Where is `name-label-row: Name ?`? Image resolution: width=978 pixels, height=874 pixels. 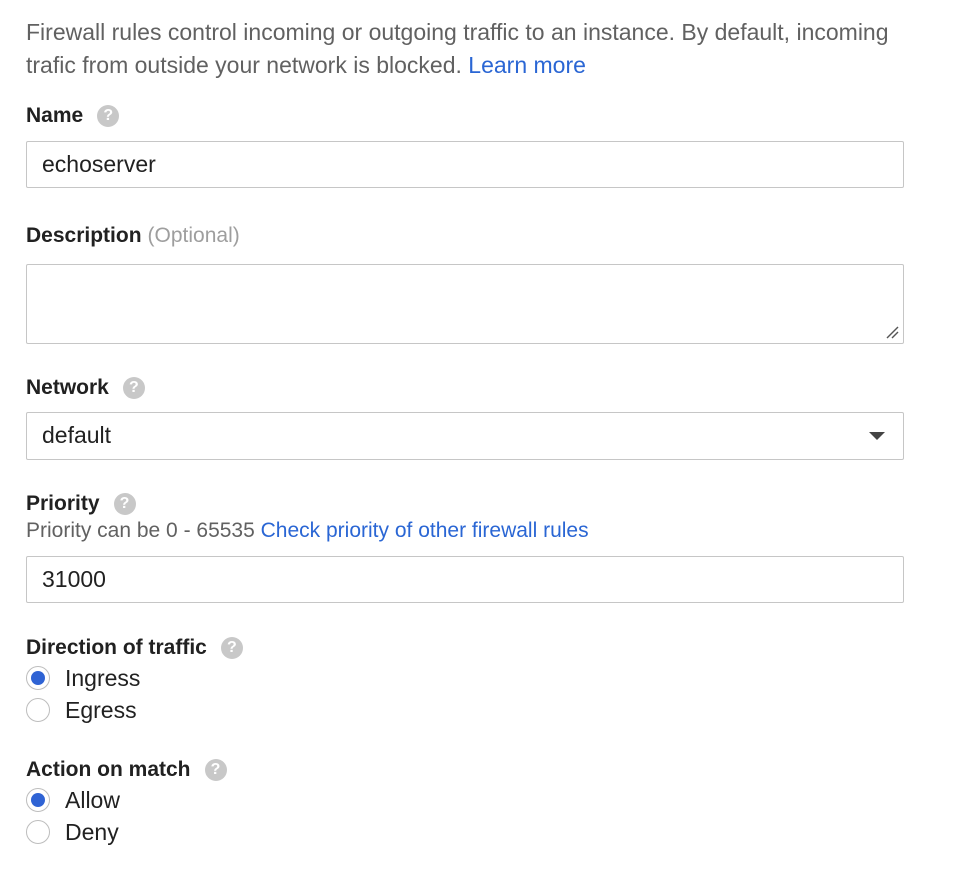
name-label-row: Name ? is located at coordinates (73, 116).